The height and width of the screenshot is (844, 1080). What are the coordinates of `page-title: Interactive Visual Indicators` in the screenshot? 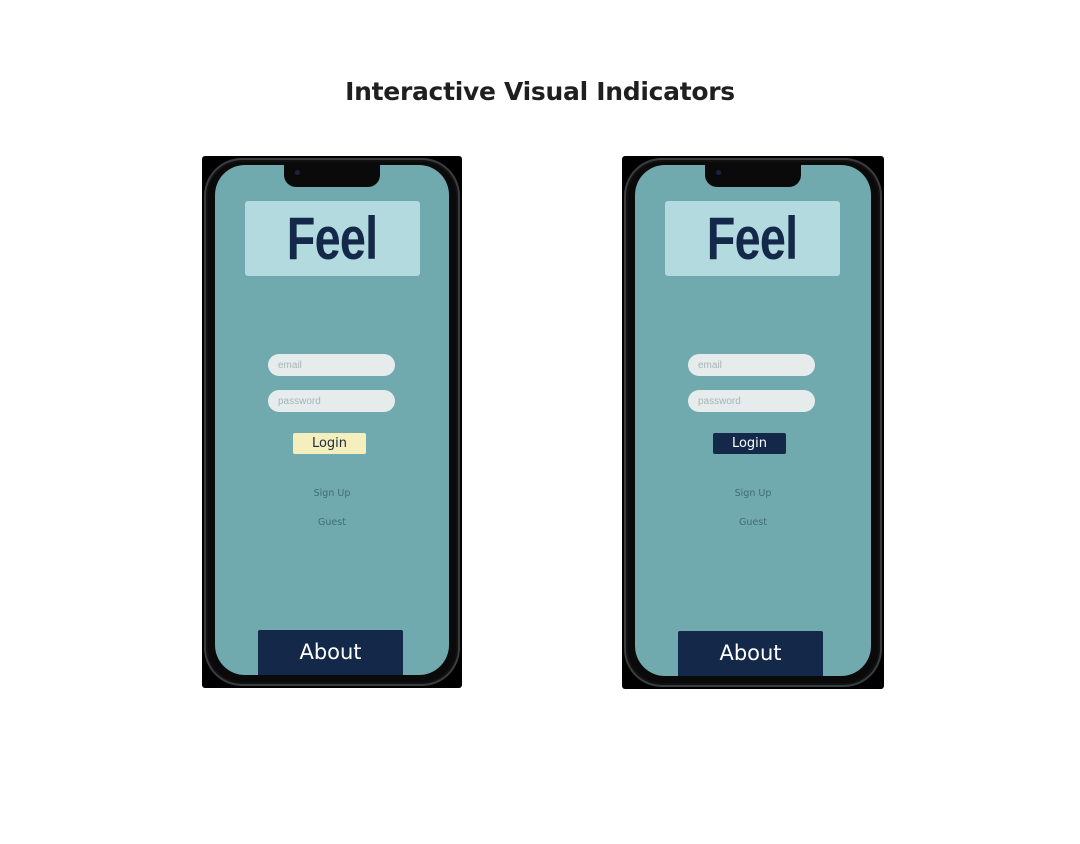 It's located at (540, 91).